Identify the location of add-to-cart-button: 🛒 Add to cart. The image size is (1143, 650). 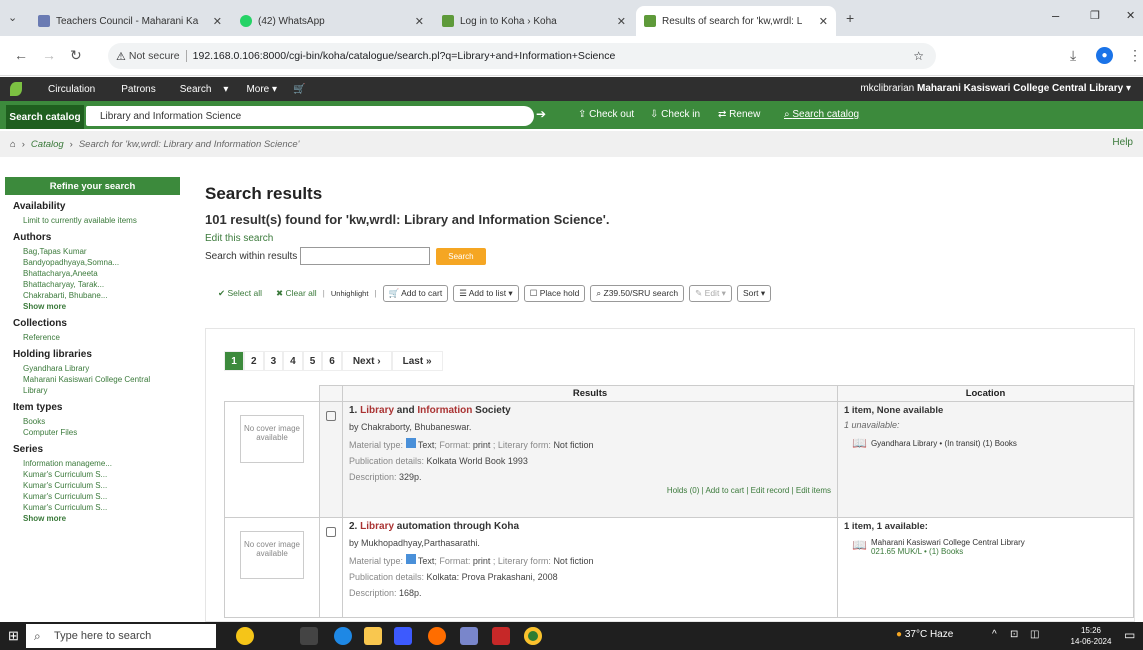
(415, 293).